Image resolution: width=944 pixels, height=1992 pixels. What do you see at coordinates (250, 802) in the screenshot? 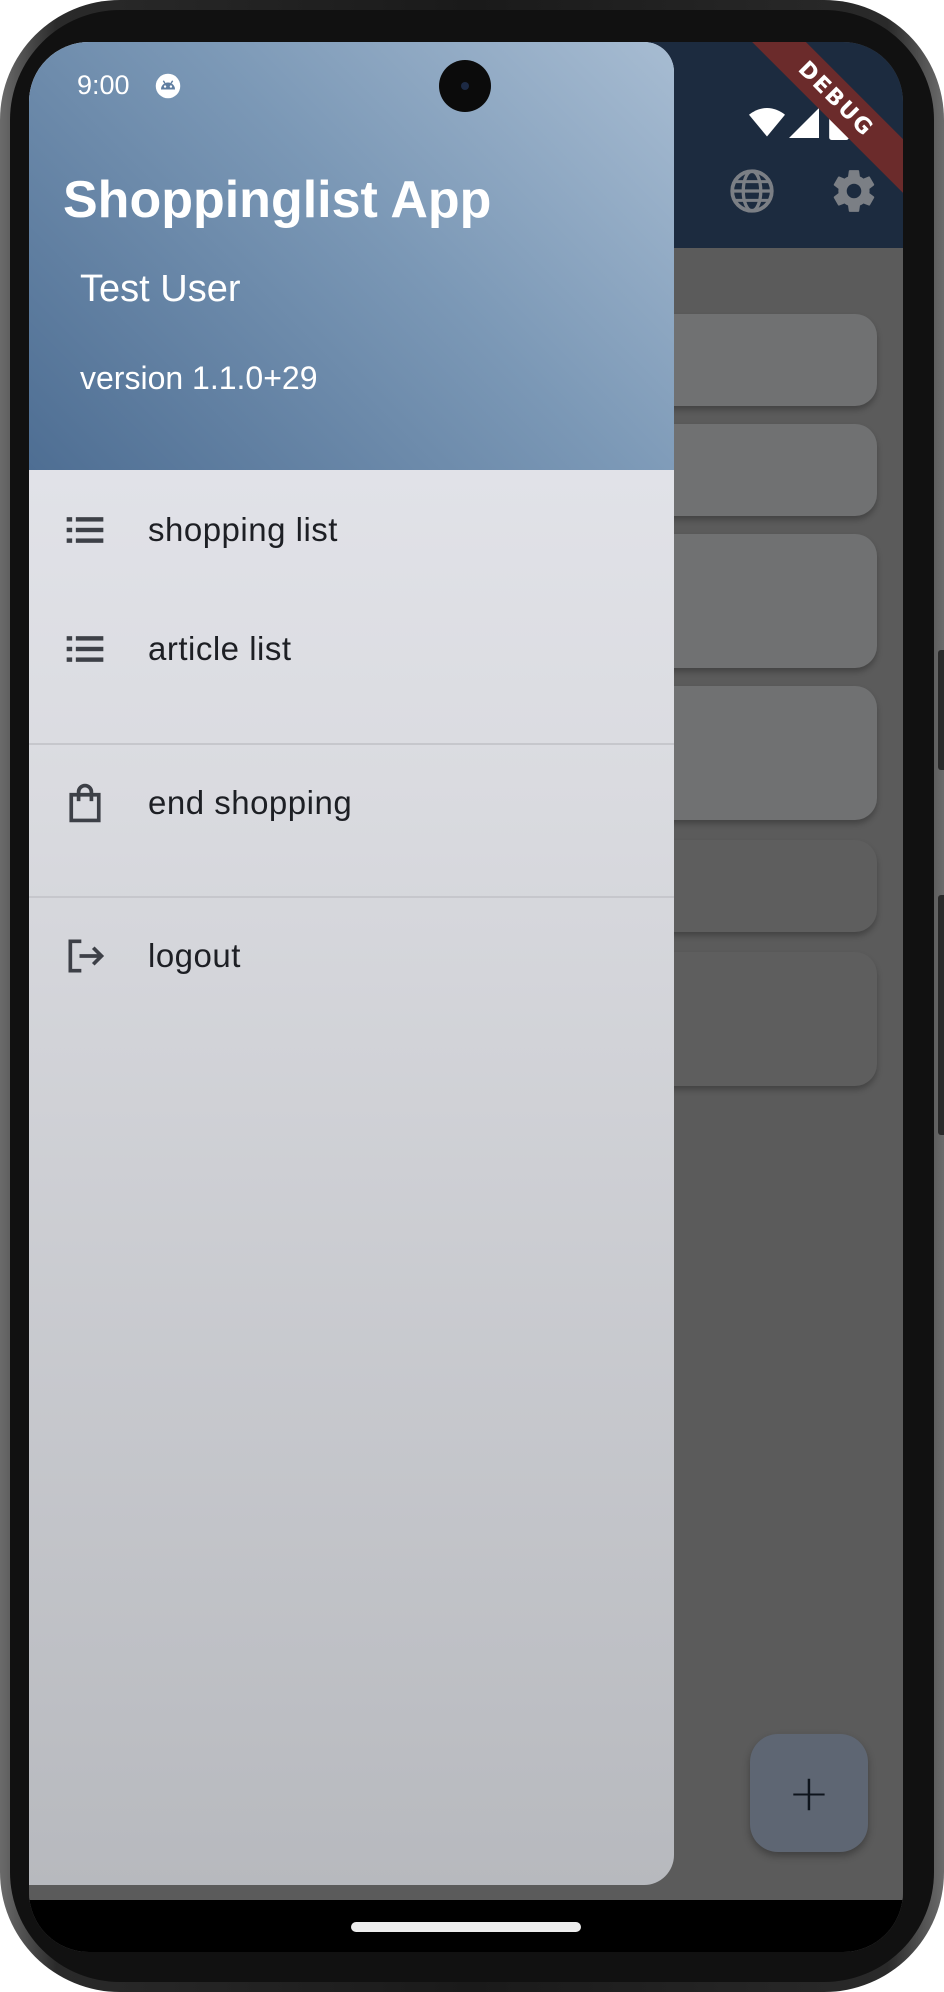
I see `drawer-item-label: end shopping` at bounding box center [250, 802].